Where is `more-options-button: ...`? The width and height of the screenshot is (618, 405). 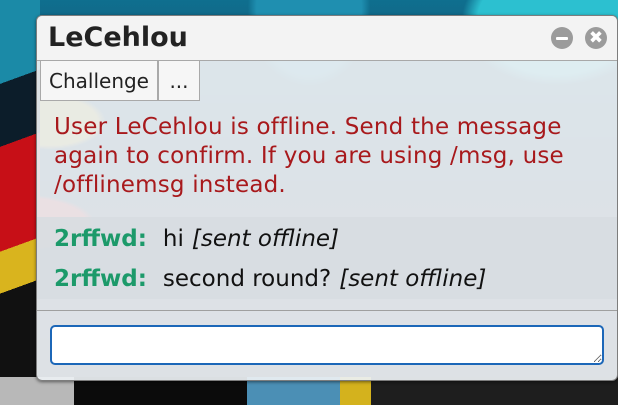 more-options-button: ... is located at coordinates (179, 81).